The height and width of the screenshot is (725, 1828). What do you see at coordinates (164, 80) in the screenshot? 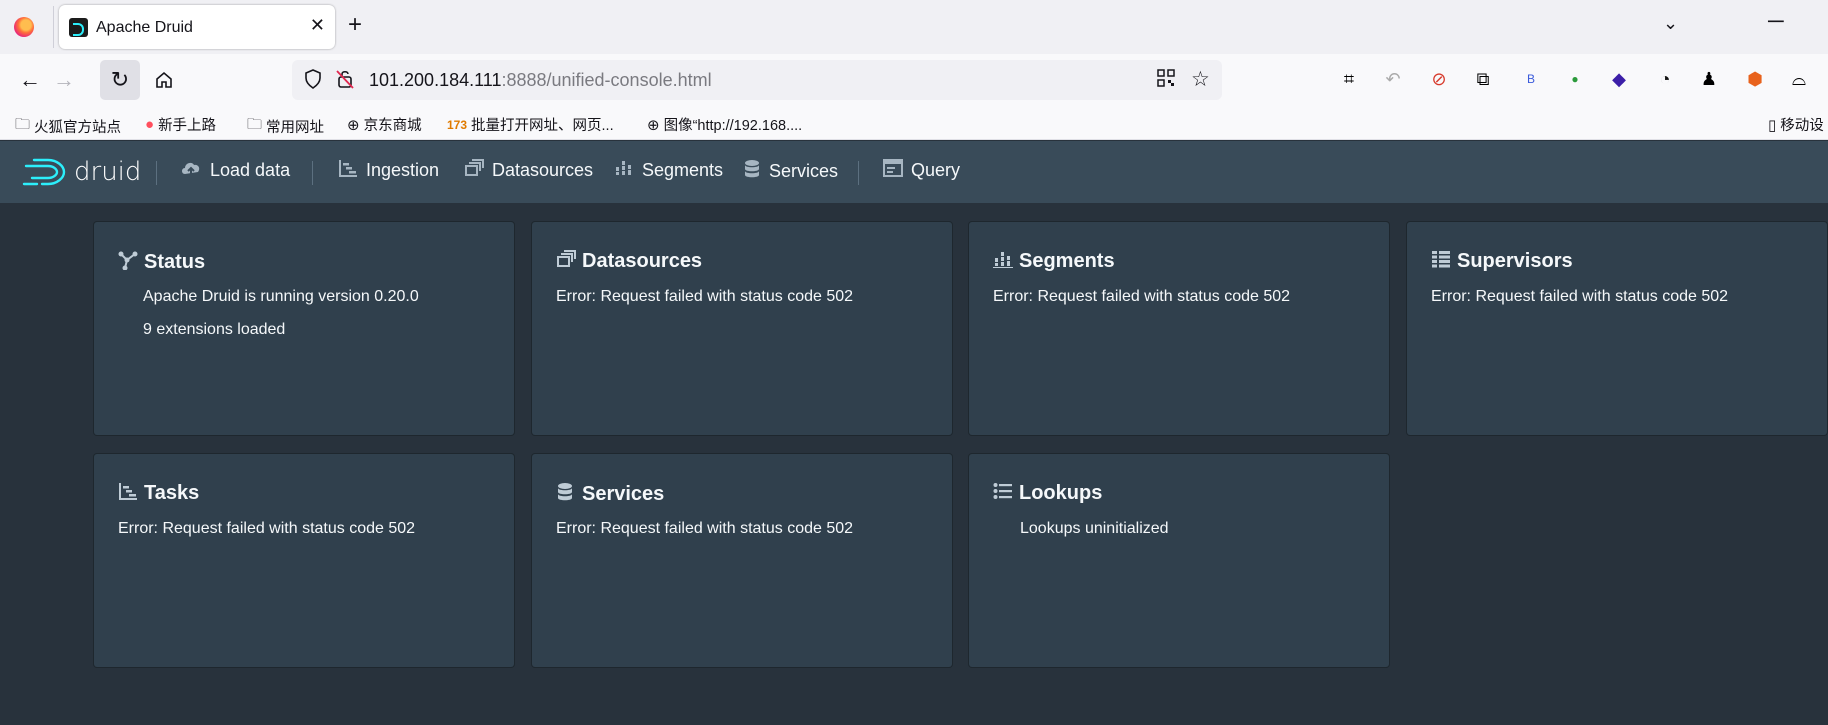
I see `home-icon` at bounding box center [164, 80].